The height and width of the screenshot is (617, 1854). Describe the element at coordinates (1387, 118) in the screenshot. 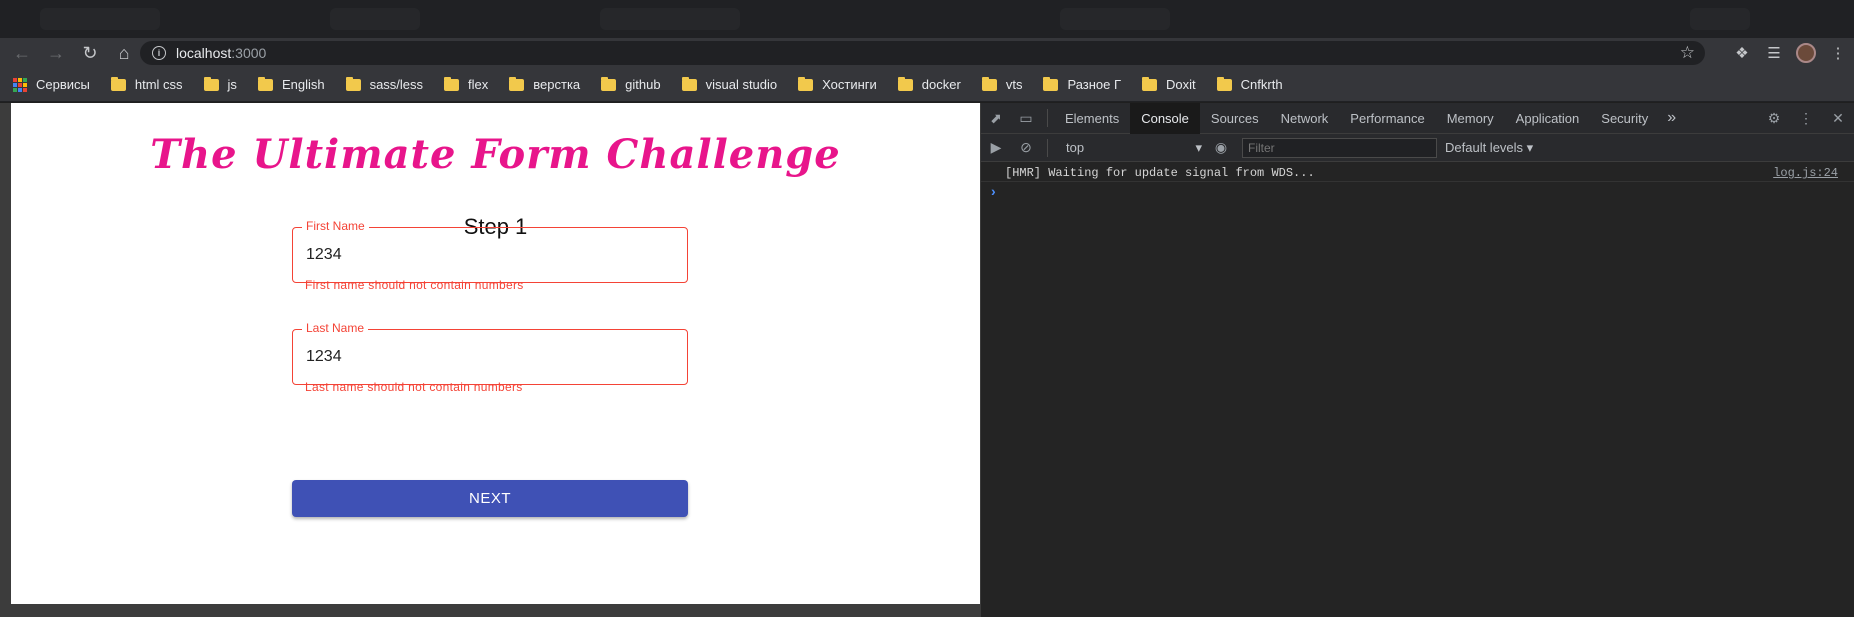

I see `devtools-tab-performance: Performance` at that location.